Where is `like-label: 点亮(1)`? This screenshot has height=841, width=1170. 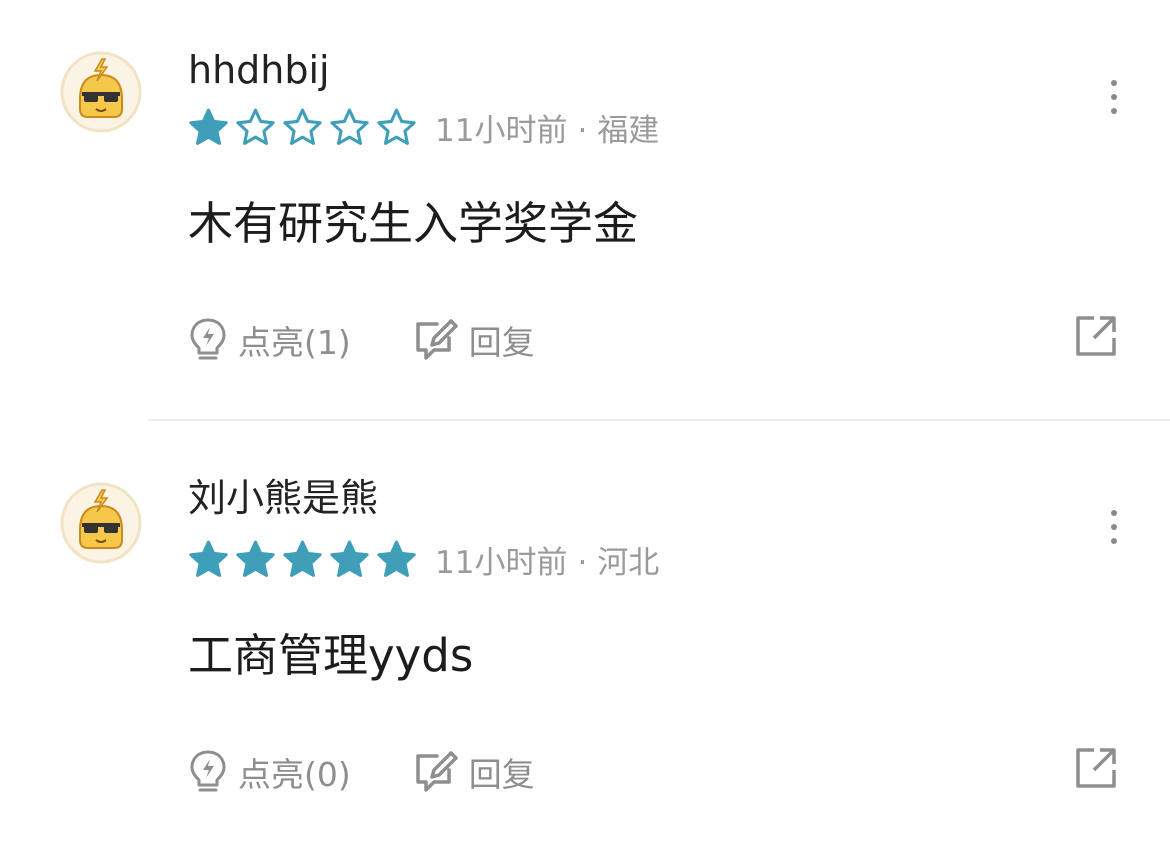 like-label: 点亮(1) is located at coordinates (294, 342).